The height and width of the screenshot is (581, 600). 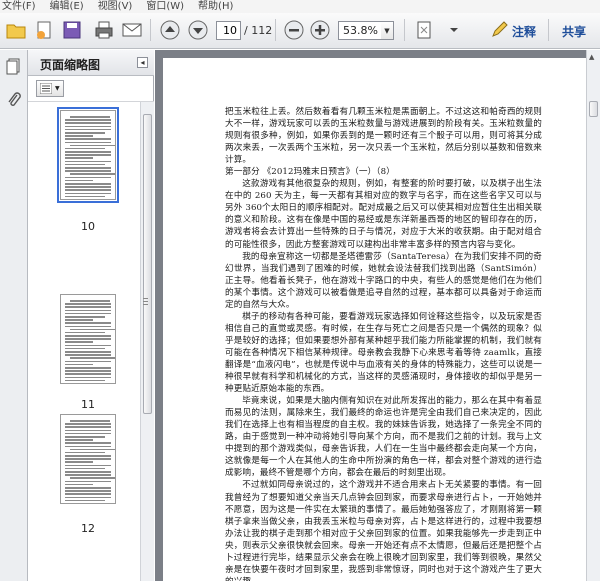 I want to click on fit-page-icon, so click(x=424, y=30).